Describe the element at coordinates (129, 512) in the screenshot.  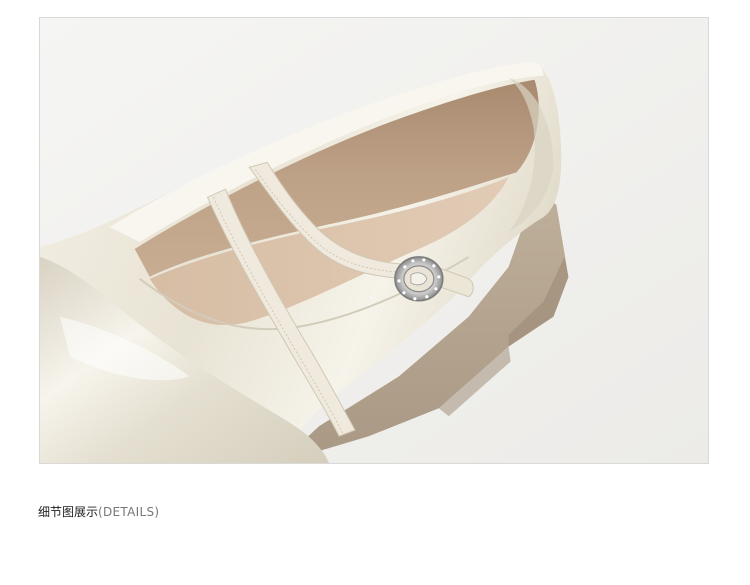
I see `caption-english: (DETAILS)` at that location.